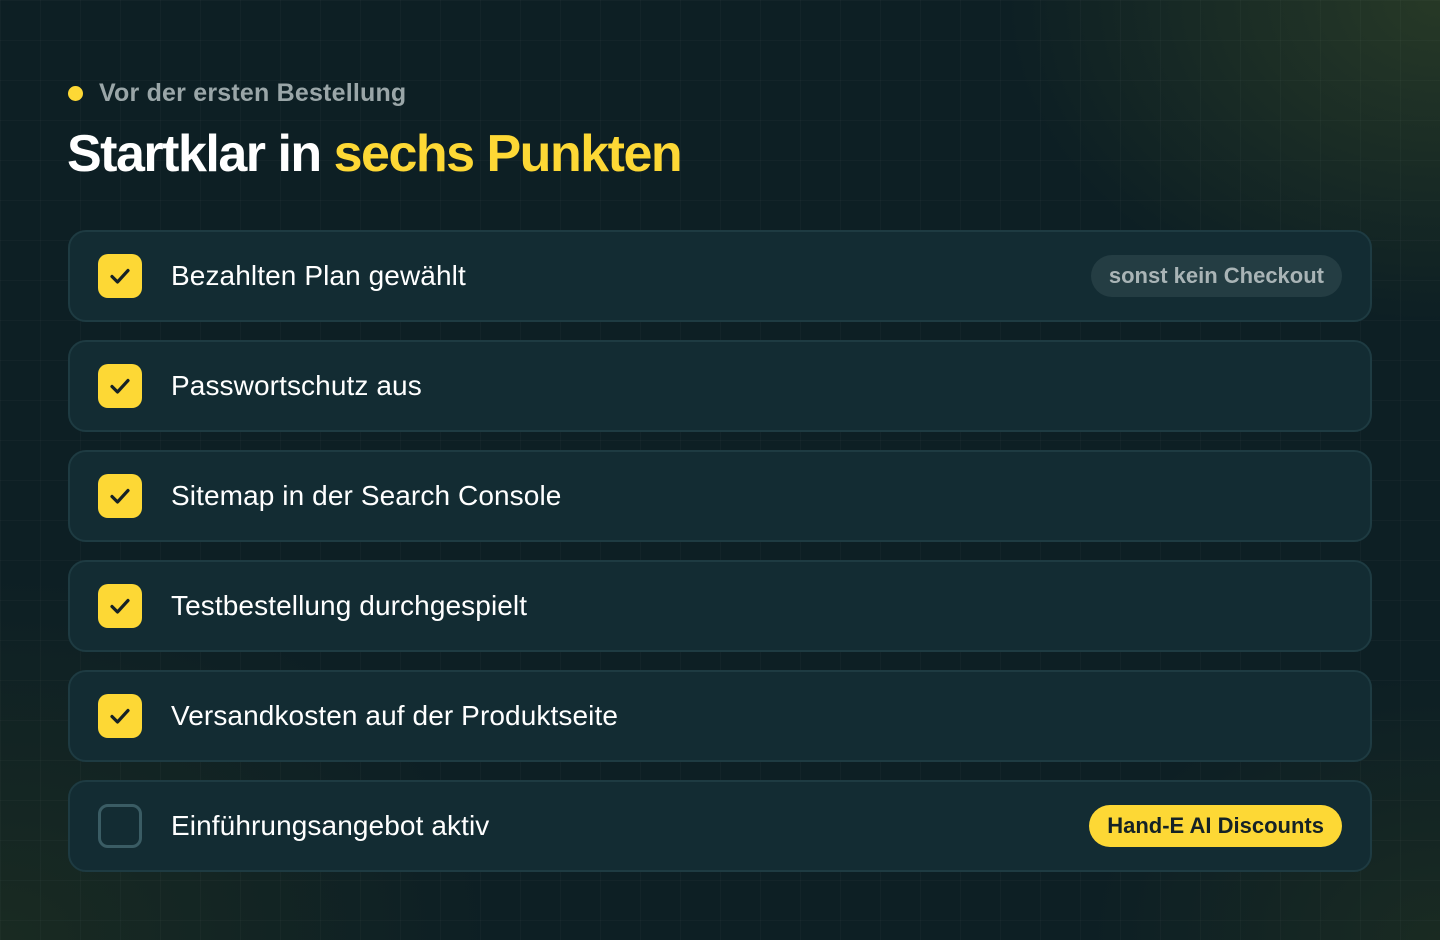  I want to click on checklist-item-label: Einführungsangebot aktiv, so click(330, 825).